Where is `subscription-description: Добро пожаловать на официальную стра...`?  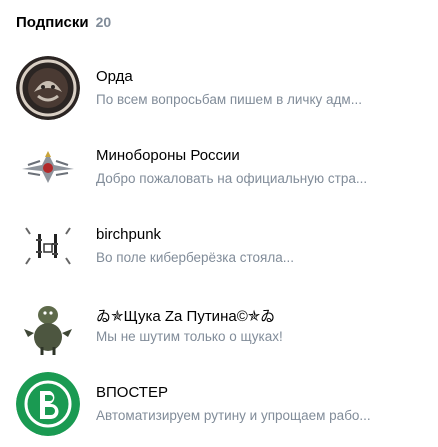
subscription-description: Добро пожаловать на официальную стра... is located at coordinates (232, 178).